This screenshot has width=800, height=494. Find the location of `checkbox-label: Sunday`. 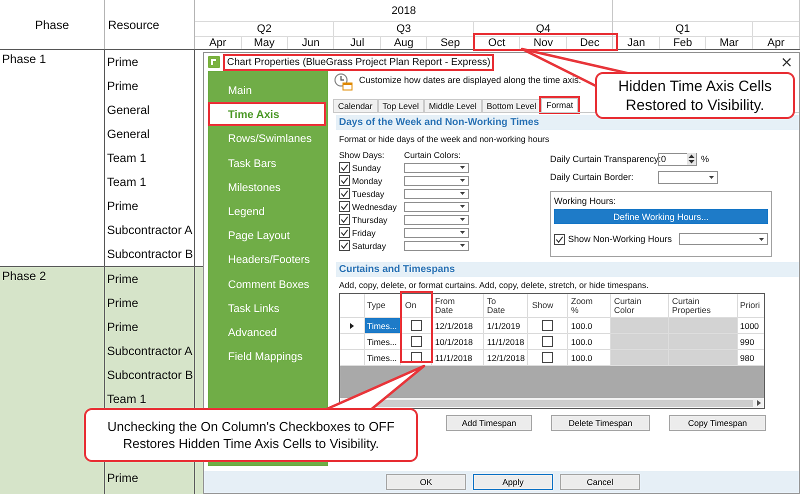

checkbox-label: Sunday is located at coordinates (366, 167).